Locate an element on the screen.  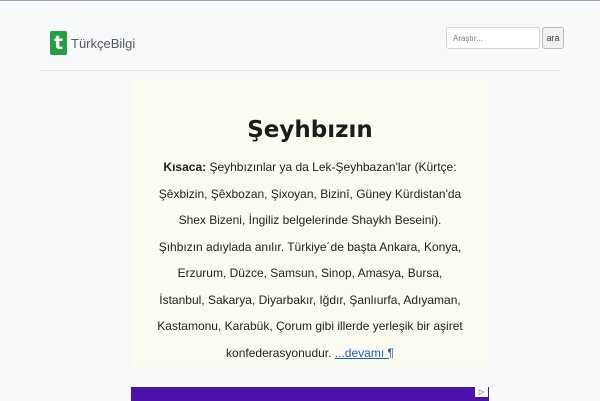
search-button: ara is located at coordinates (553, 38).